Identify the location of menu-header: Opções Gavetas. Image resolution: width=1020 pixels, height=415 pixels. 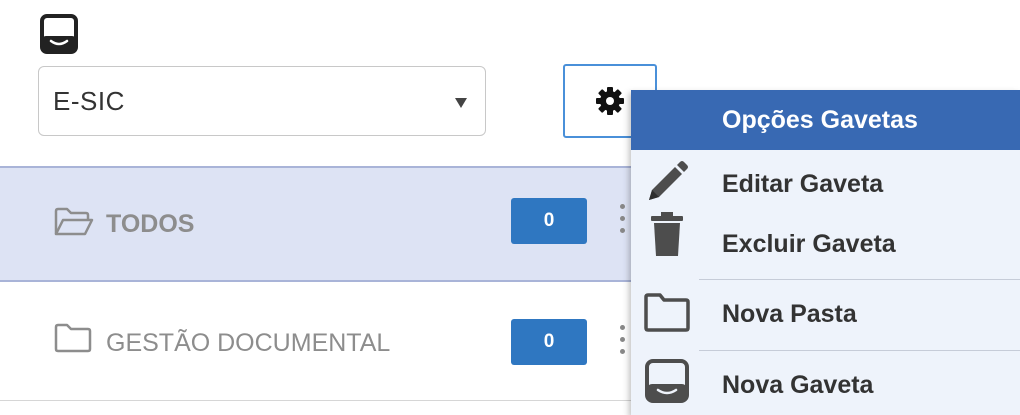
(825, 120).